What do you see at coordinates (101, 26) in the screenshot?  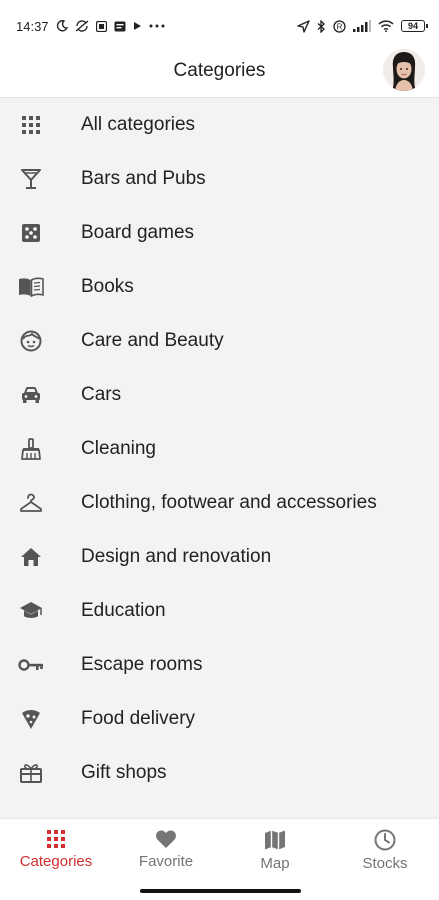 I see `notification-app-icon` at bounding box center [101, 26].